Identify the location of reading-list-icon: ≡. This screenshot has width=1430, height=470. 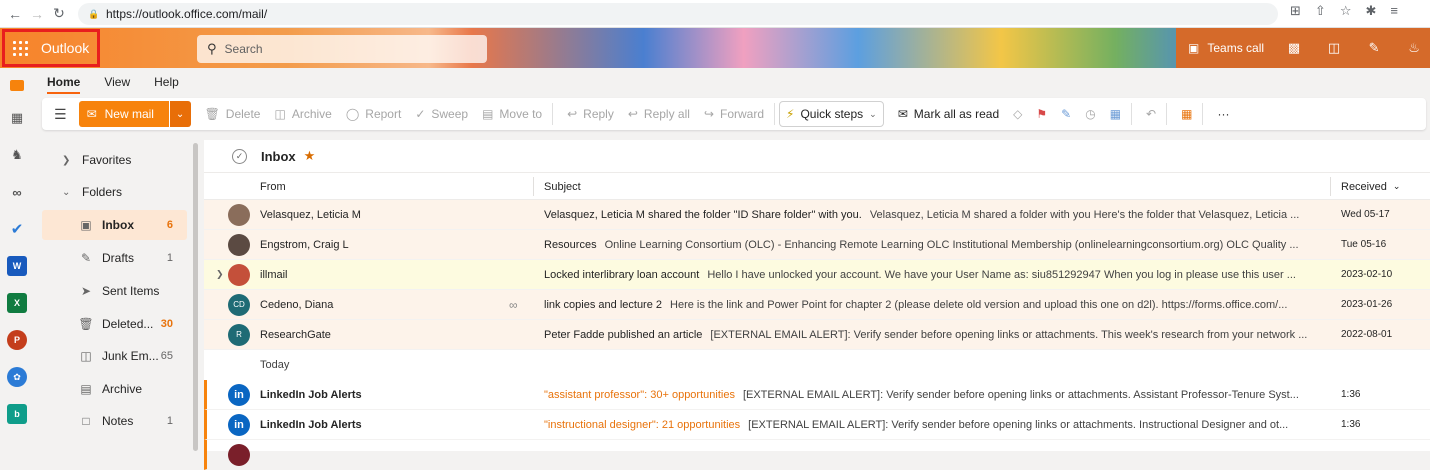
(1394, 11).